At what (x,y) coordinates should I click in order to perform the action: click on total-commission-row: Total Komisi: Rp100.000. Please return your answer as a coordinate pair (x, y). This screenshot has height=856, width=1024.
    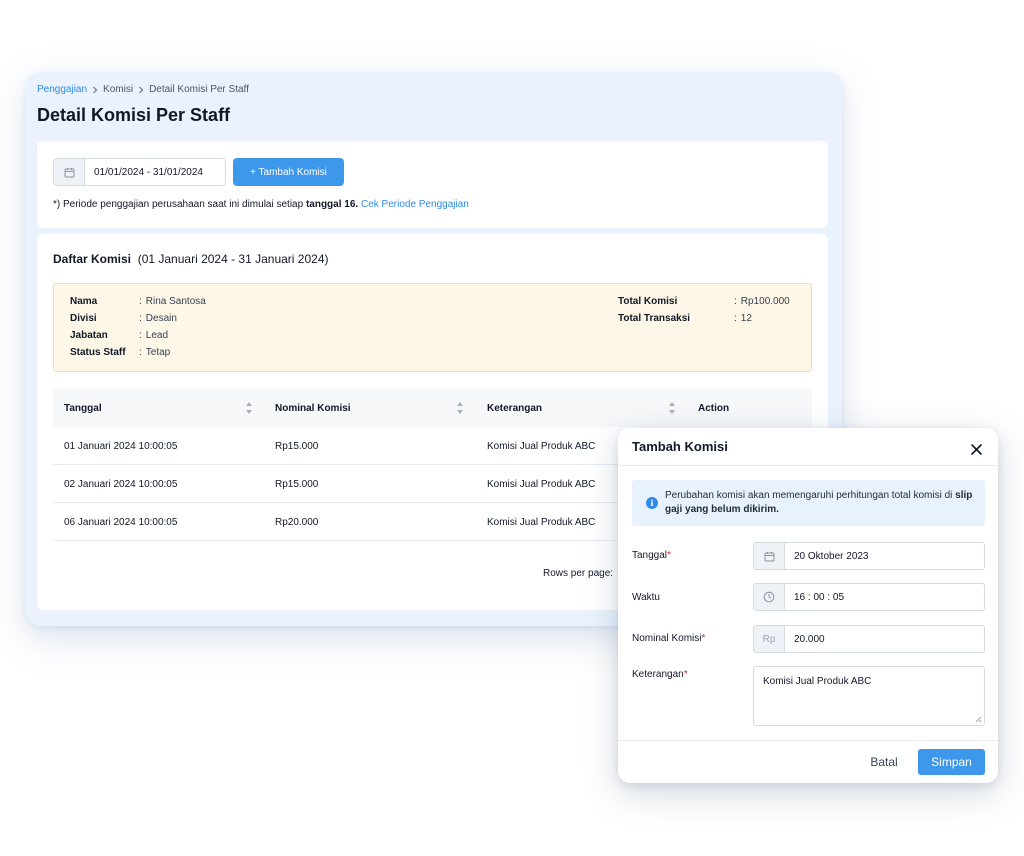
    Looking at the image, I should click on (704, 301).